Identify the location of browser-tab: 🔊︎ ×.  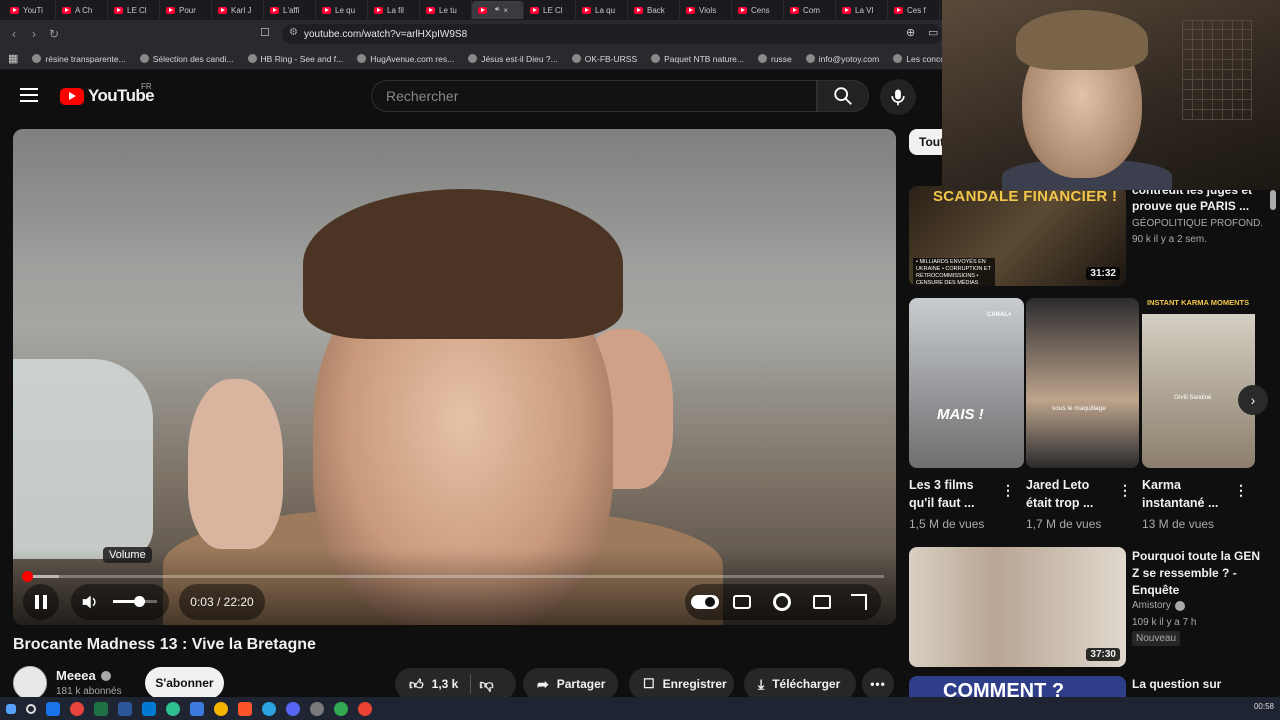
(498, 10).